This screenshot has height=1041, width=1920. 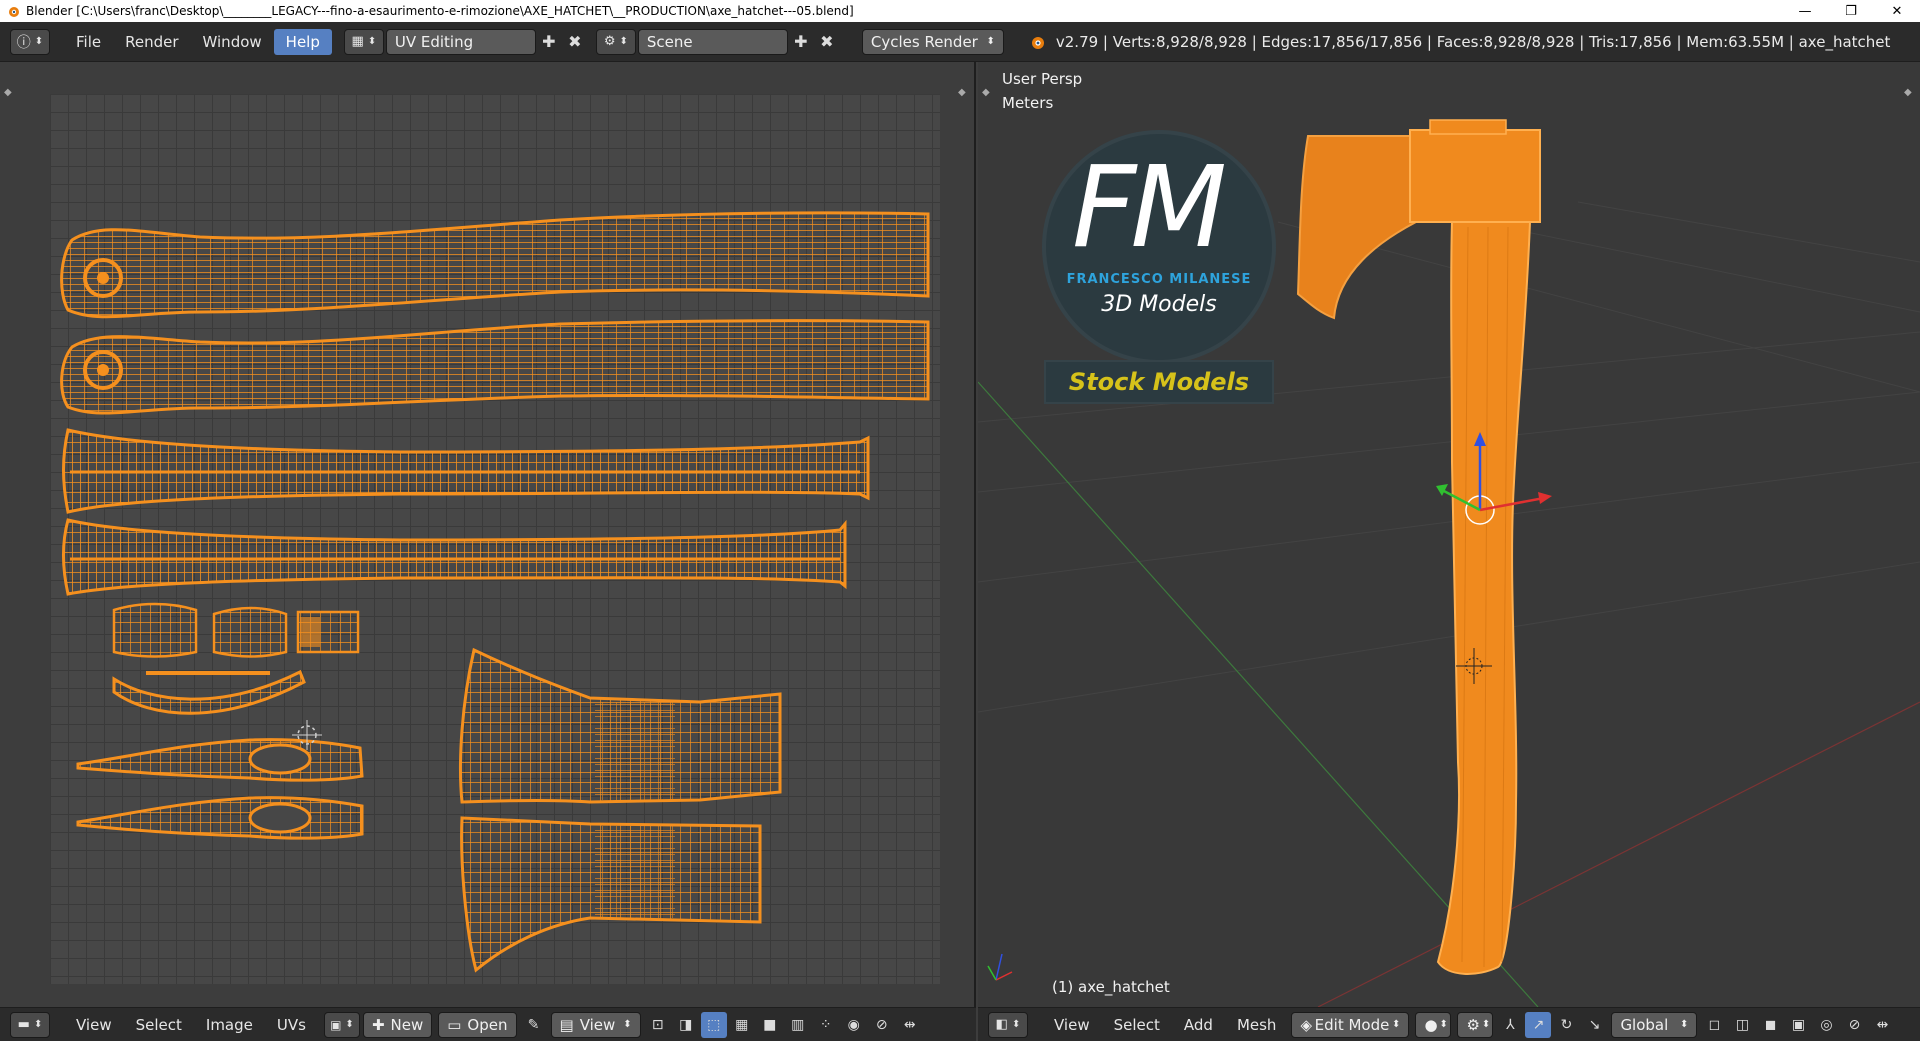 What do you see at coordinates (159, 1025) in the screenshot?
I see `uv-menu-select: Select` at bounding box center [159, 1025].